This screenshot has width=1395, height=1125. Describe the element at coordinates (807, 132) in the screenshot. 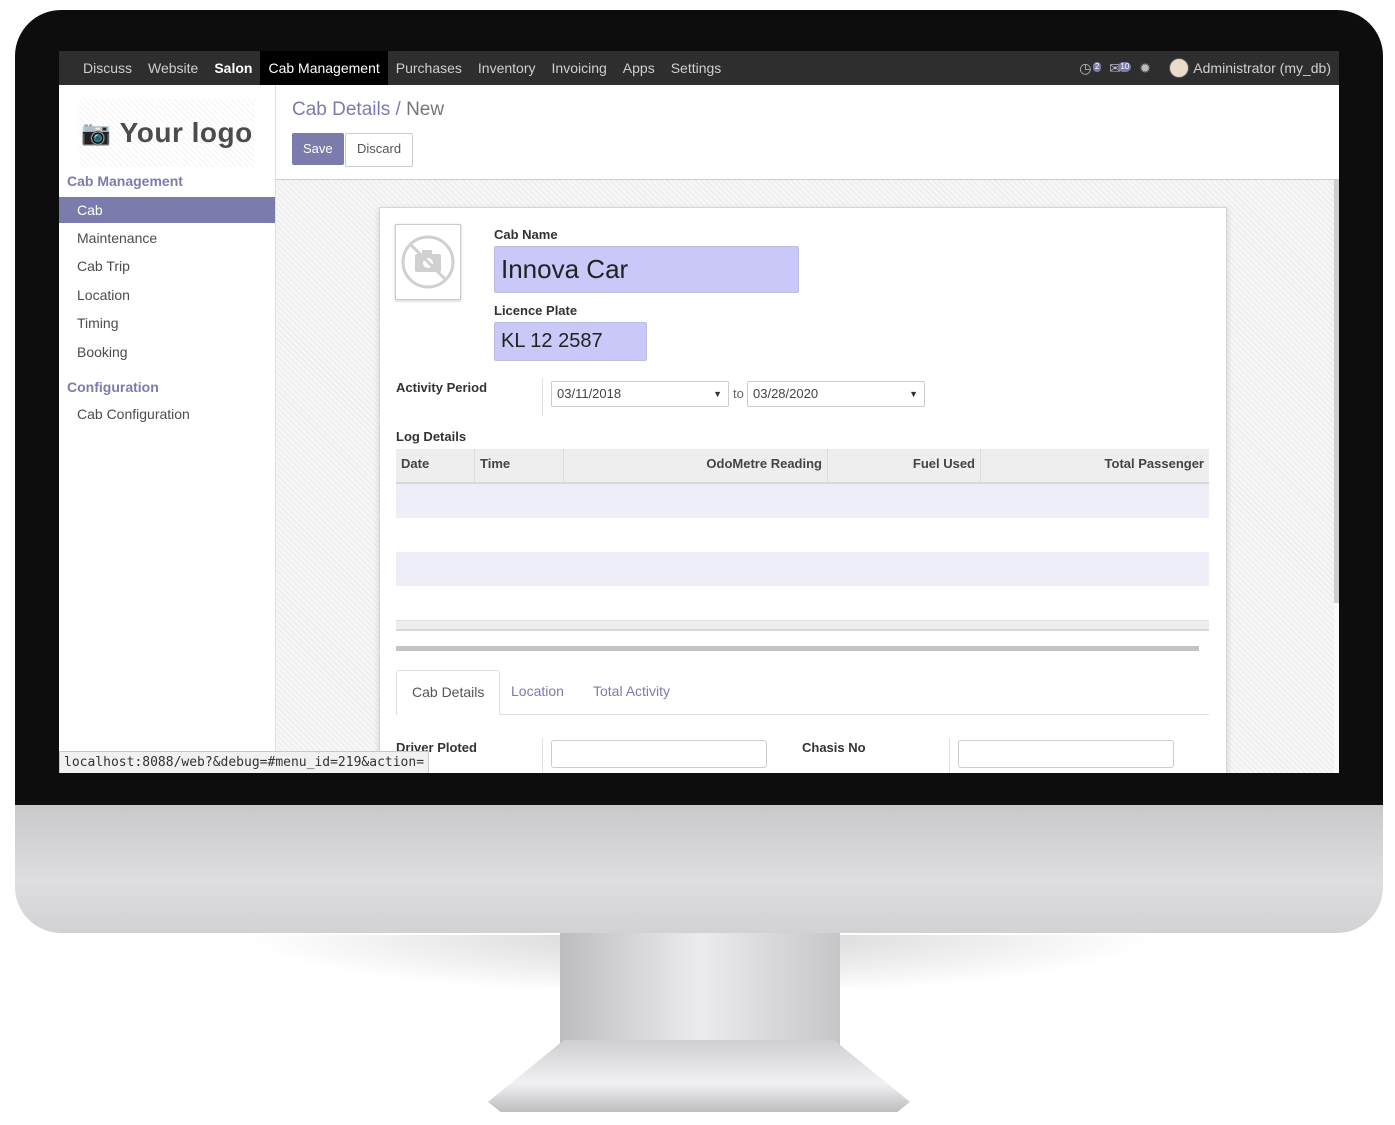

I see `control-panel: Cab Details / New Save Discard` at that location.